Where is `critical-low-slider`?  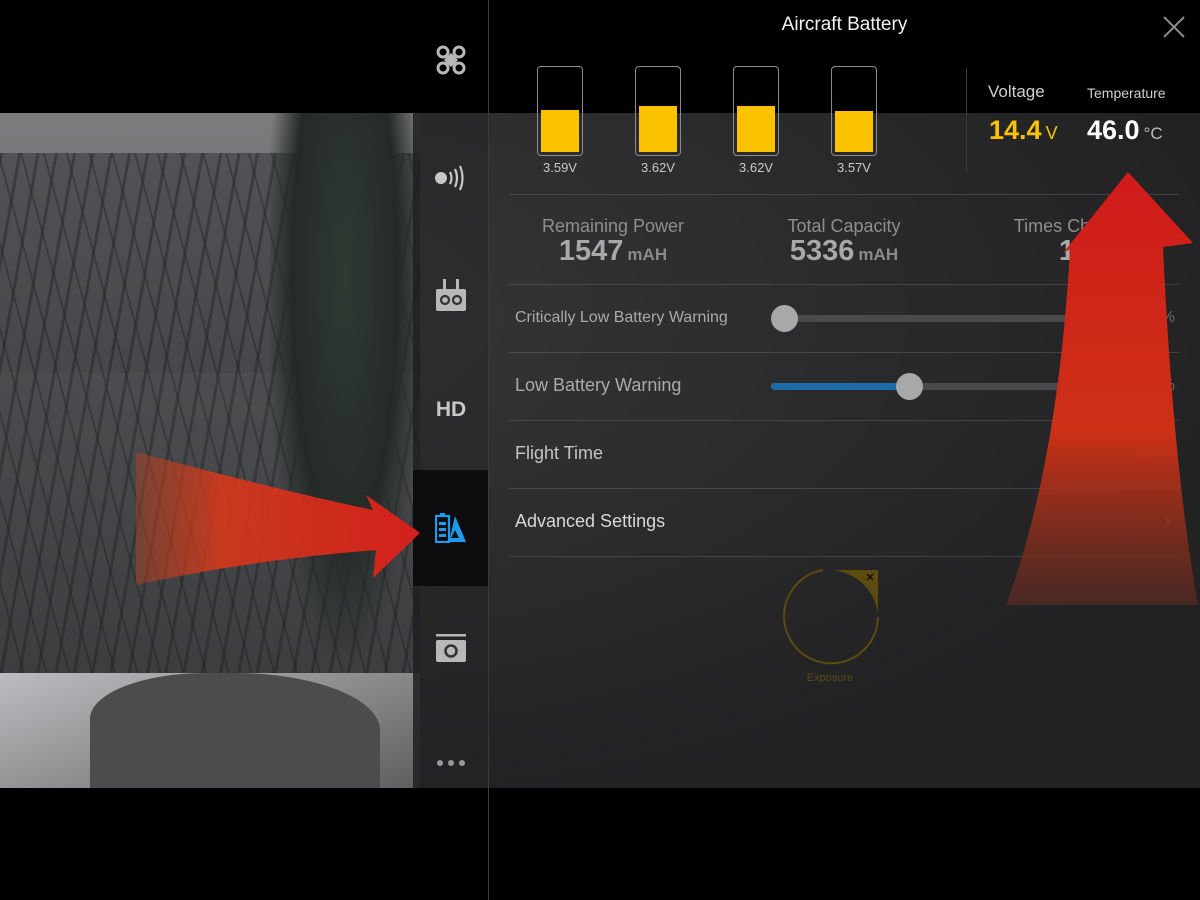
critical-low-slider is located at coordinates (931, 318).